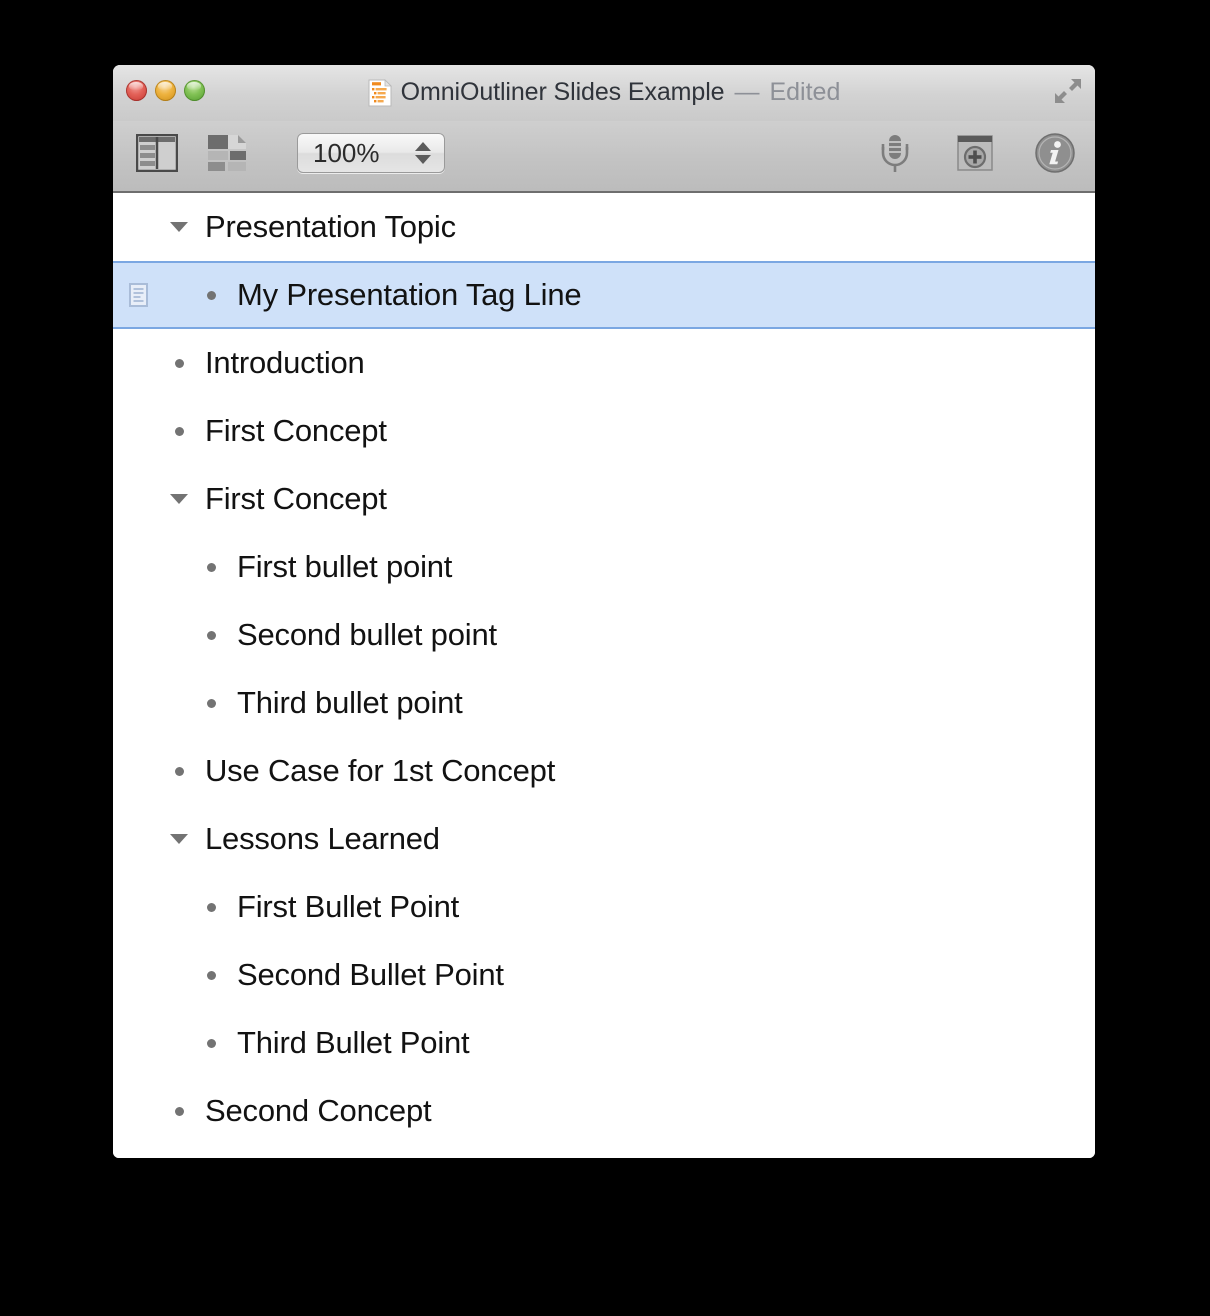 This screenshot has height=1316, width=1210. Describe the element at coordinates (562, 92) in the screenshot. I see `window-title: OmniOutliner Slides Example` at that location.